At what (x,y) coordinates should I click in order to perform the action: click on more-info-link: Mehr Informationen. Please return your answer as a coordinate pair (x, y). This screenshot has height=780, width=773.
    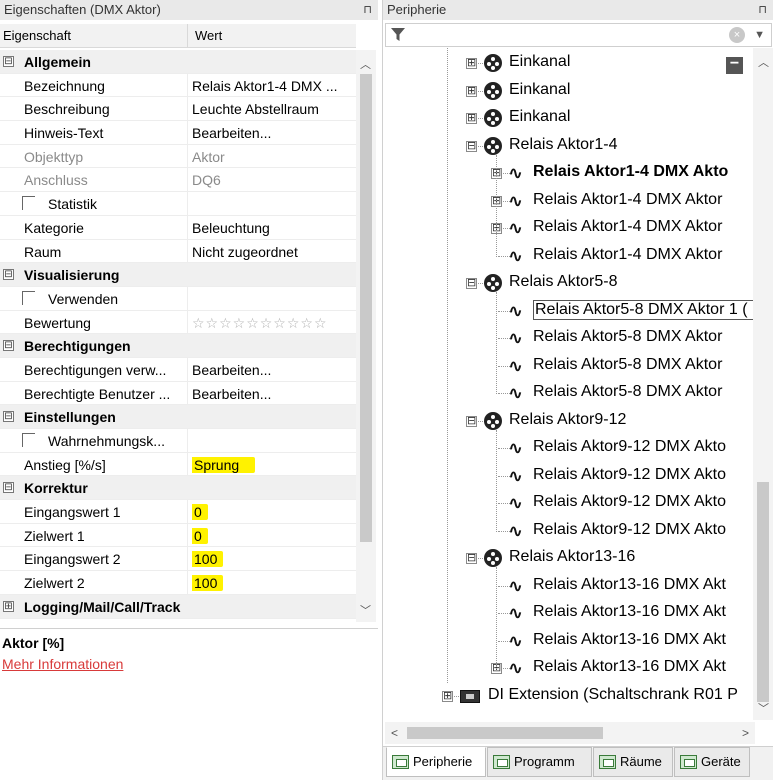
    Looking at the image, I should click on (62, 664).